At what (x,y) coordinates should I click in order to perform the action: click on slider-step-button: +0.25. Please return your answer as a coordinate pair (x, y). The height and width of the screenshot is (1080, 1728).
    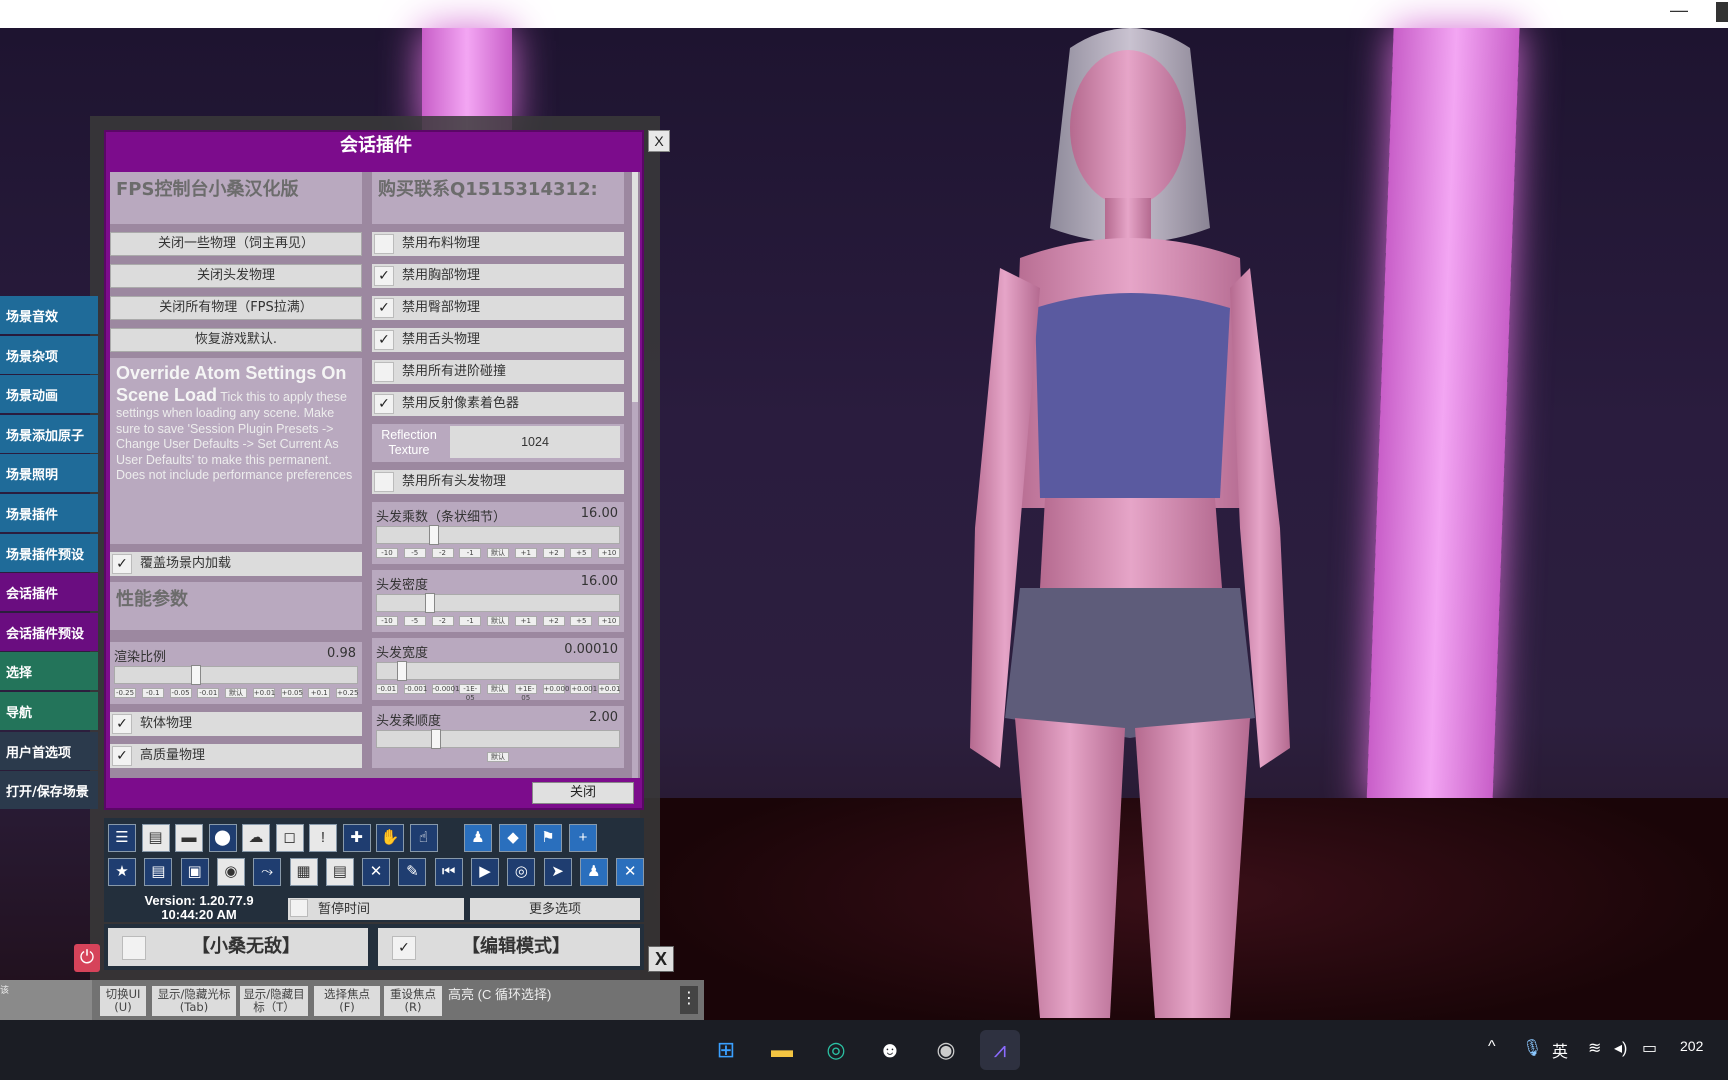
    Looking at the image, I should click on (347, 693).